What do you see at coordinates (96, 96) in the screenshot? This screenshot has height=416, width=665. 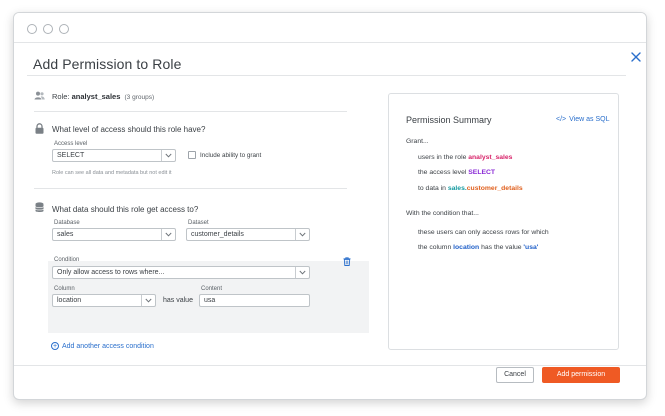 I see `role-name: analyst_sales` at bounding box center [96, 96].